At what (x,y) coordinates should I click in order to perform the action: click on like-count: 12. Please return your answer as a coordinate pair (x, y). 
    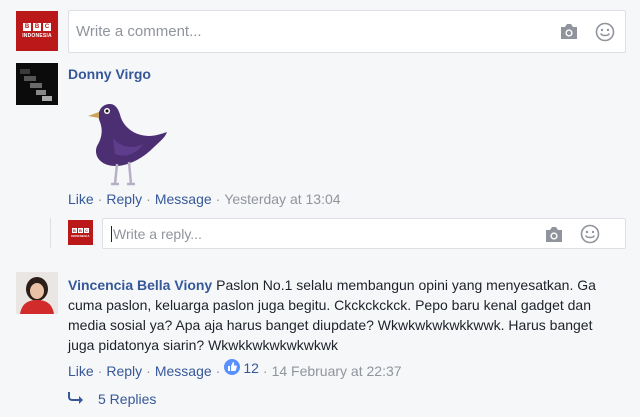
    Looking at the image, I should click on (241, 367).